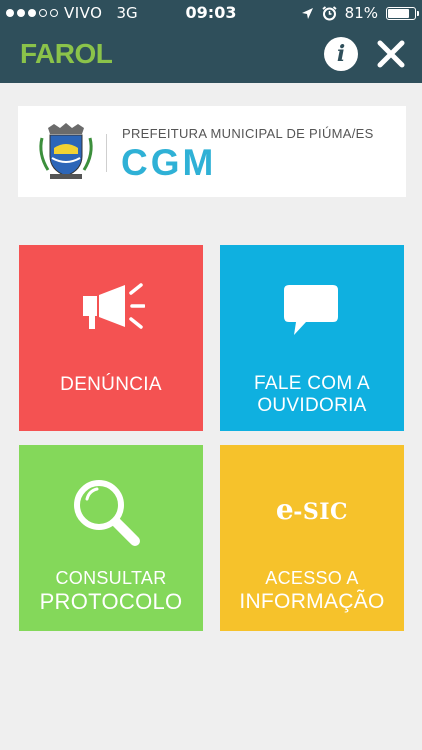  Describe the element at coordinates (111, 384) in the screenshot. I see `denuncia-label: DENÚNCIA` at that location.